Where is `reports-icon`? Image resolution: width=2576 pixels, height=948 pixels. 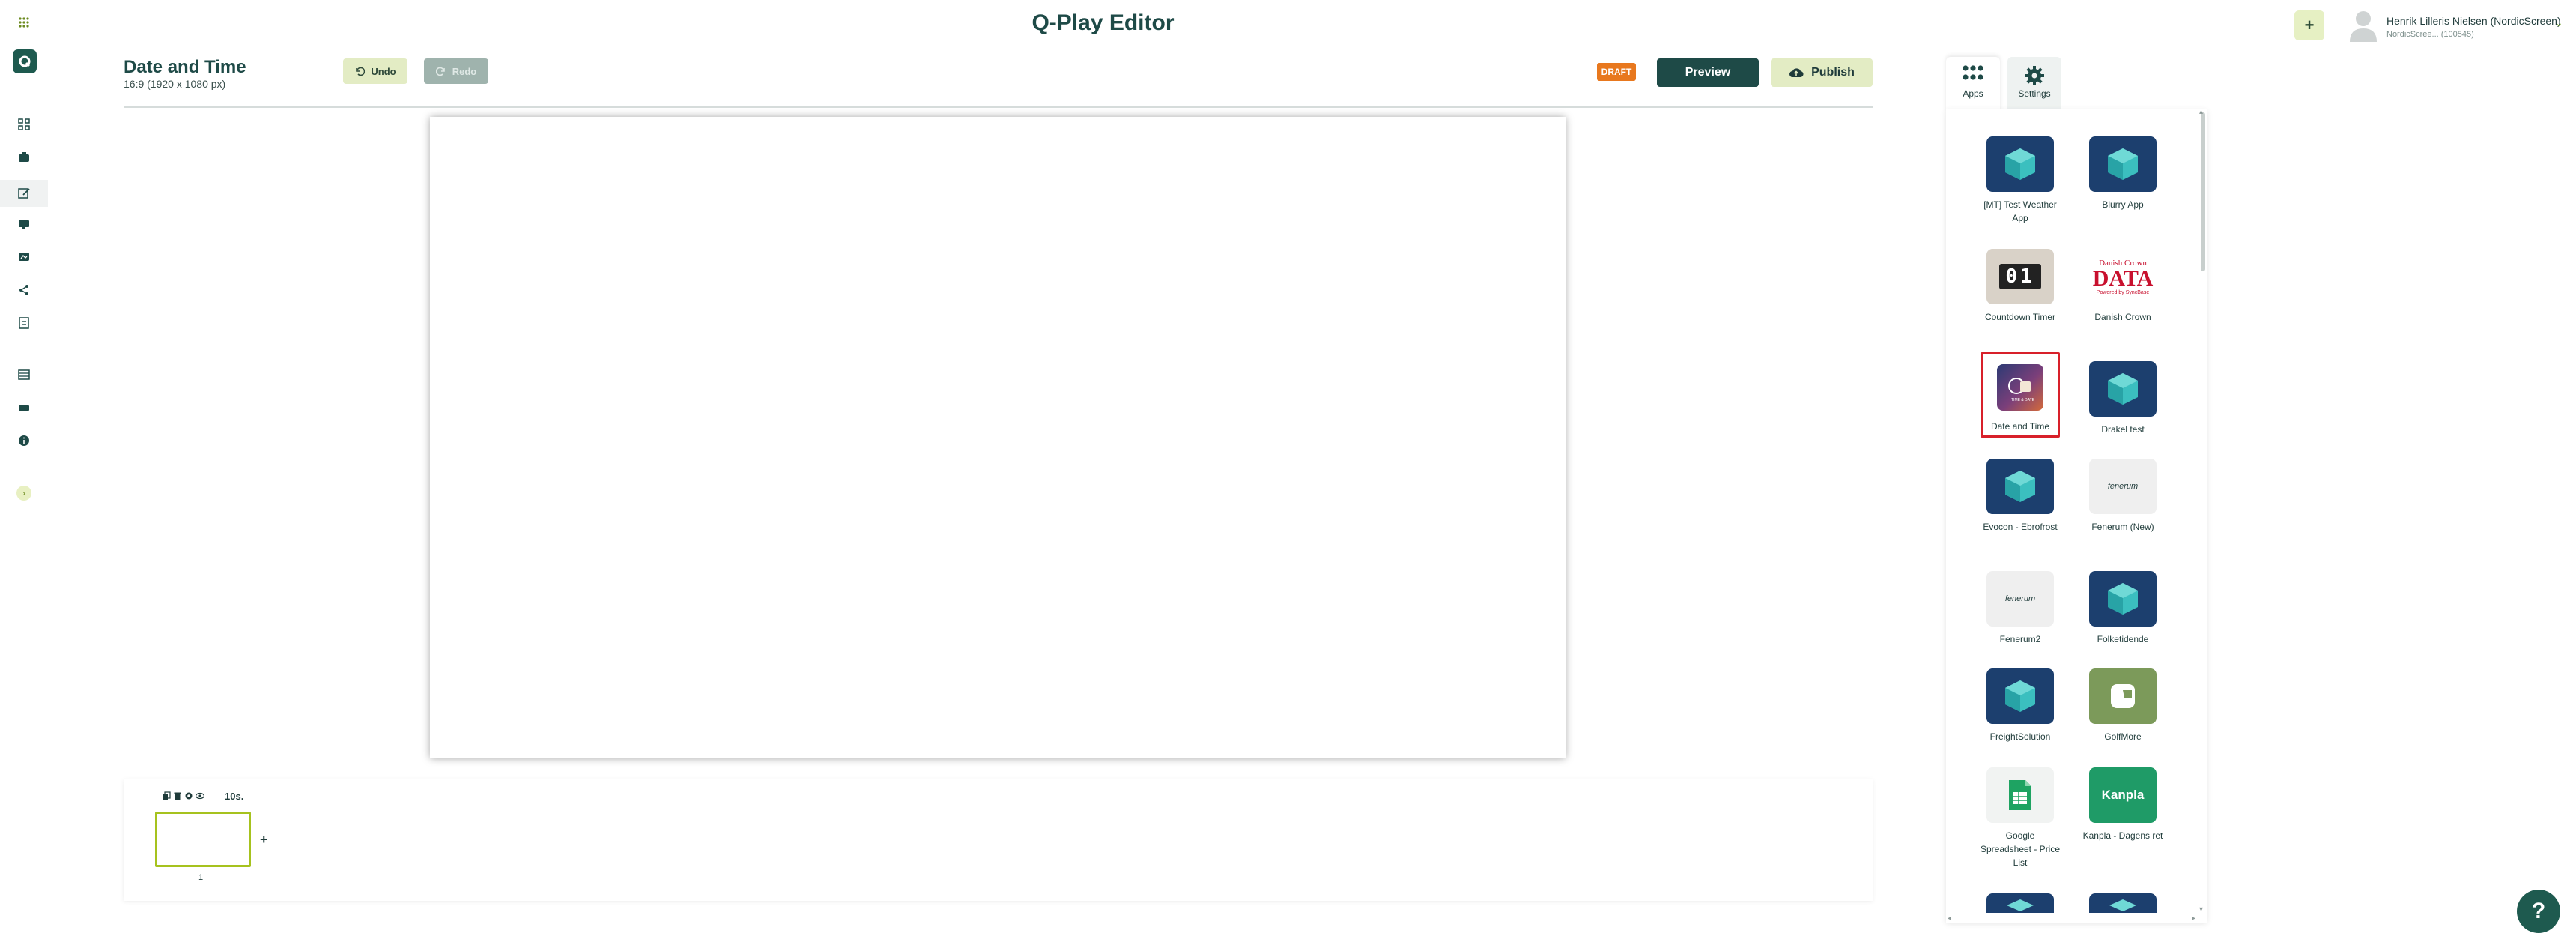
reports-icon is located at coordinates (24, 323).